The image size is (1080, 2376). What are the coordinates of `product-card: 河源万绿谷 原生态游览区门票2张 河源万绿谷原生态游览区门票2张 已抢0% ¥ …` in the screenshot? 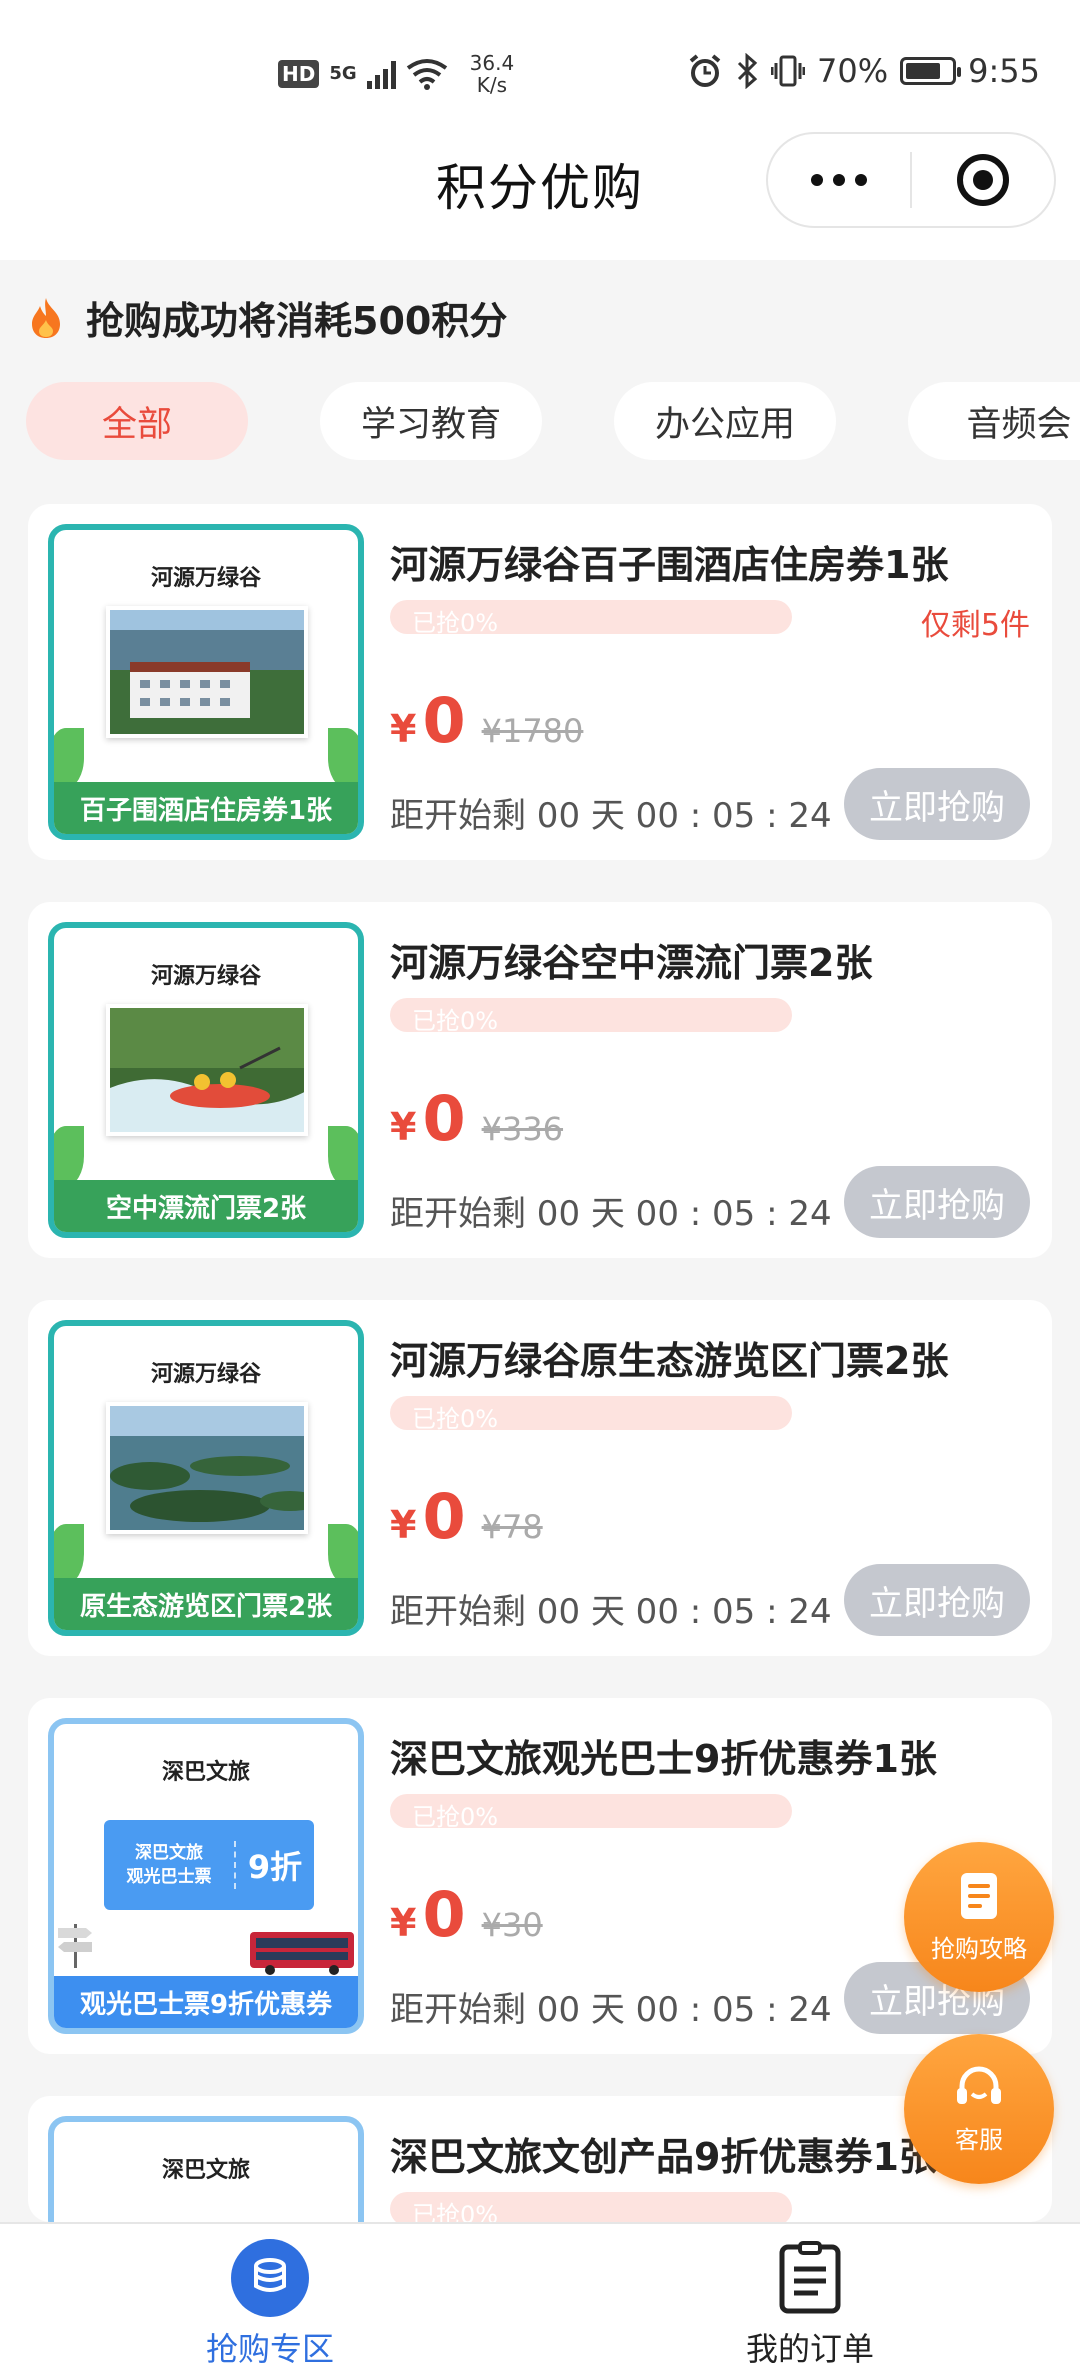 It's located at (540, 1478).